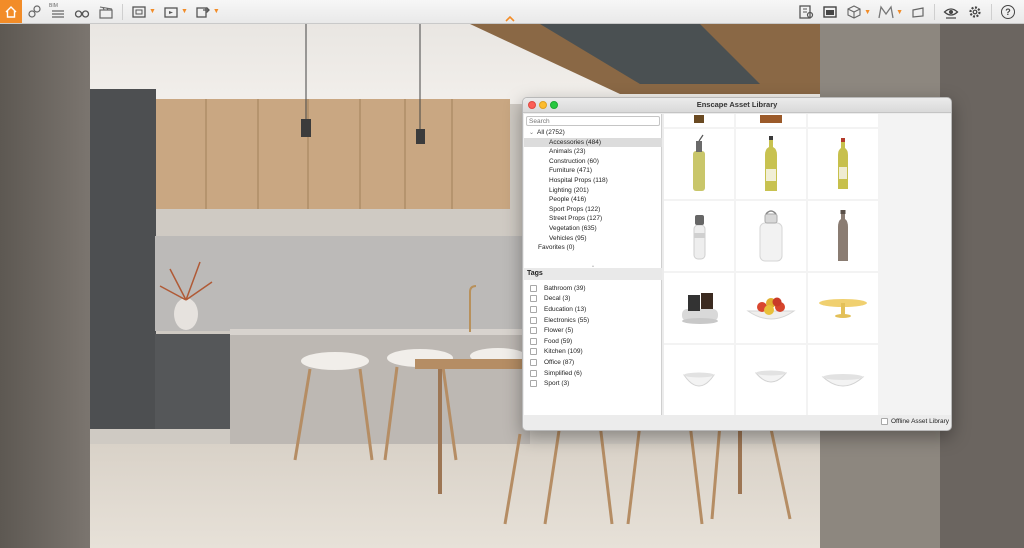 The width and height of the screenshot is (1024, 548). I want to click on tree-item-label: Vegetation (635), so click(573, 228).